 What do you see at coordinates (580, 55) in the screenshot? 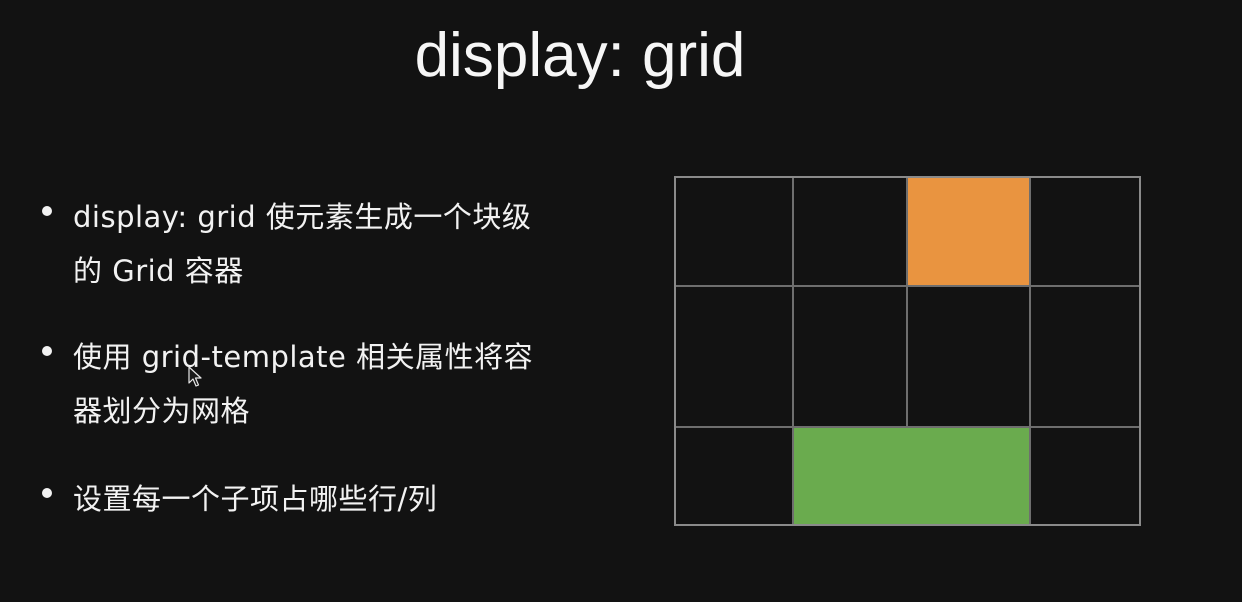
I see `slide-title: display: grid` at bounding box center [580, 55].